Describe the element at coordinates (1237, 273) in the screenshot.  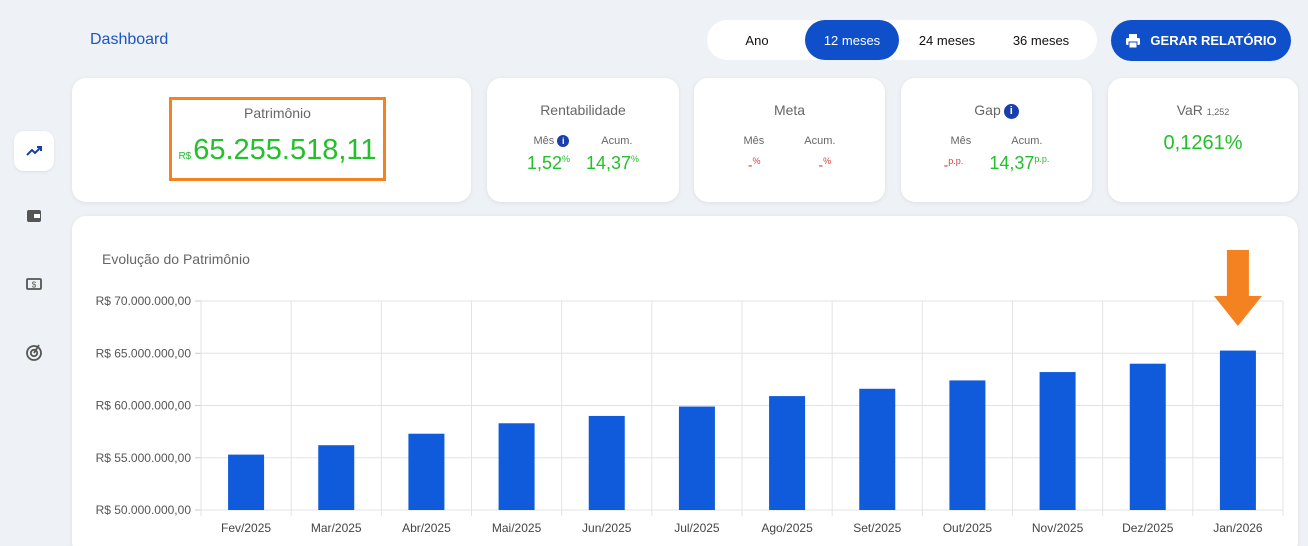
I see `highlight-arrow-shaft` at that location.